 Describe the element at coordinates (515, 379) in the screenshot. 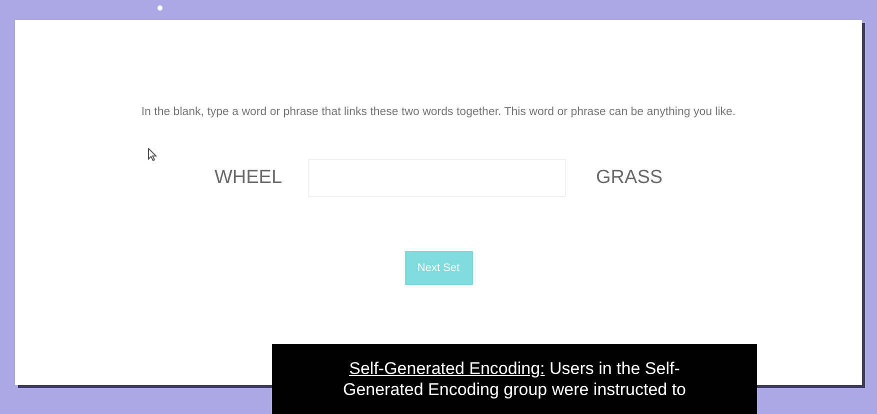

I see `caption-text: Self-Generated Encoding: Users in the Self-Generated Encoding group were instructed to` at that location.